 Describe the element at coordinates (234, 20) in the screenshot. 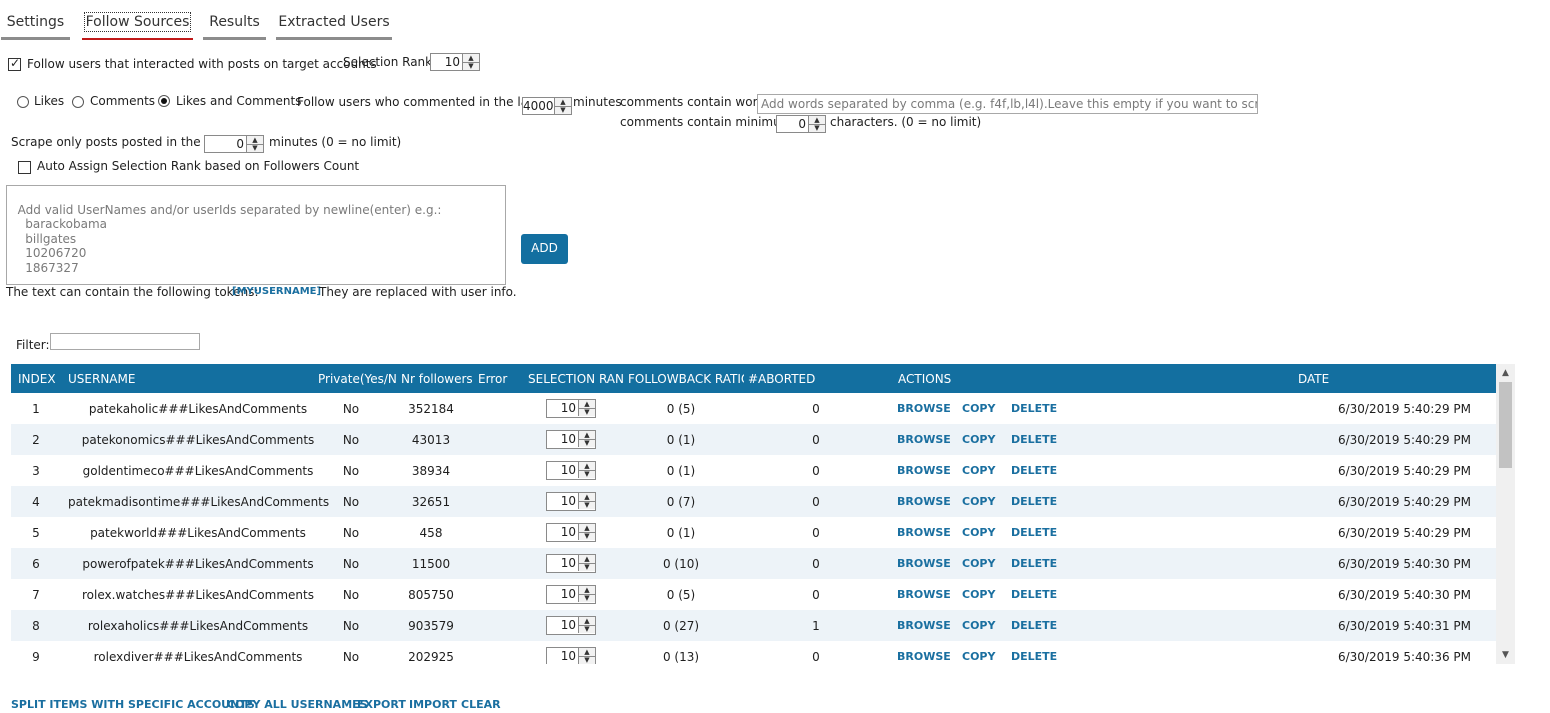

I see `tab-results: Results` at that location.